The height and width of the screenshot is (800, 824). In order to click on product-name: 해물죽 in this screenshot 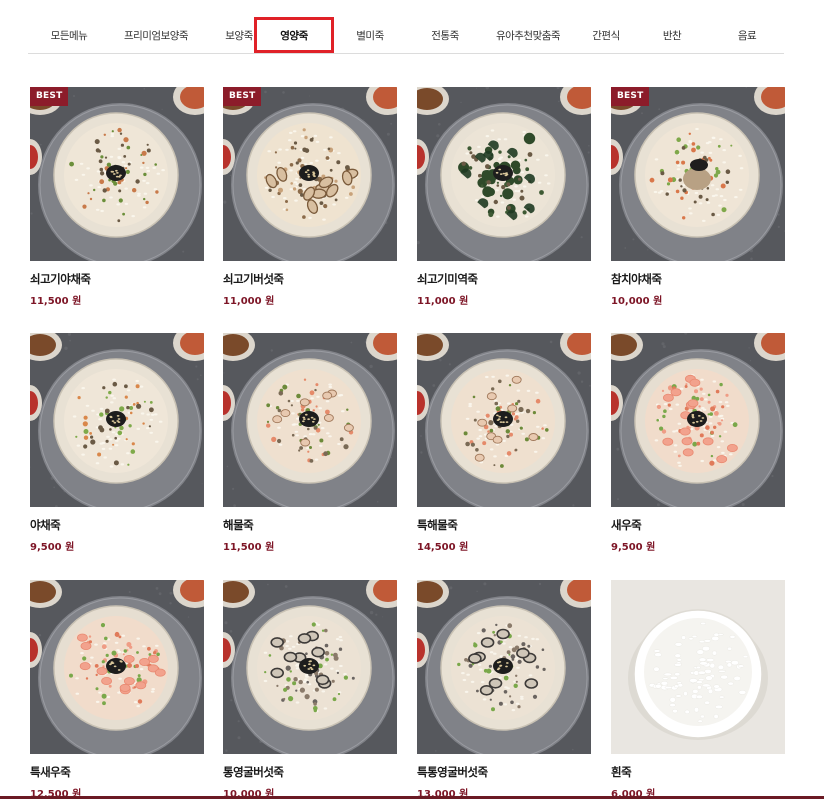, I will do `click(310, 525)`.